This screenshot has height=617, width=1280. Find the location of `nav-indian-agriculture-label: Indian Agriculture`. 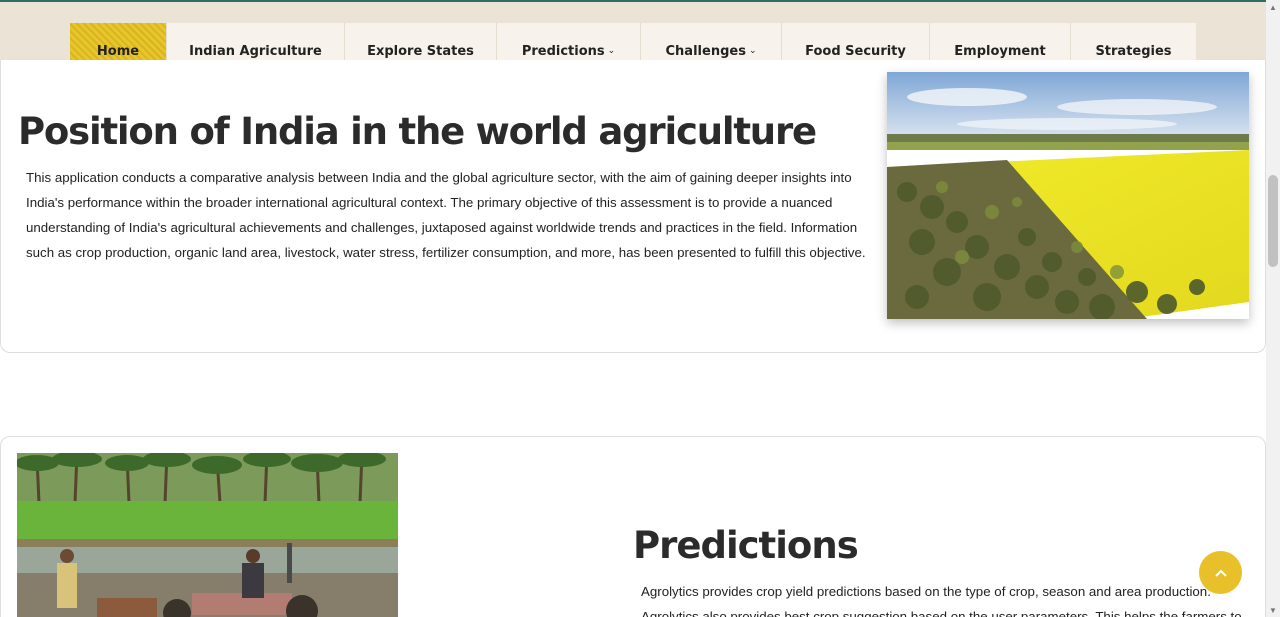

nav-indian-agriculture-label: Indian Agriculture is located at coordinates (255, 51).